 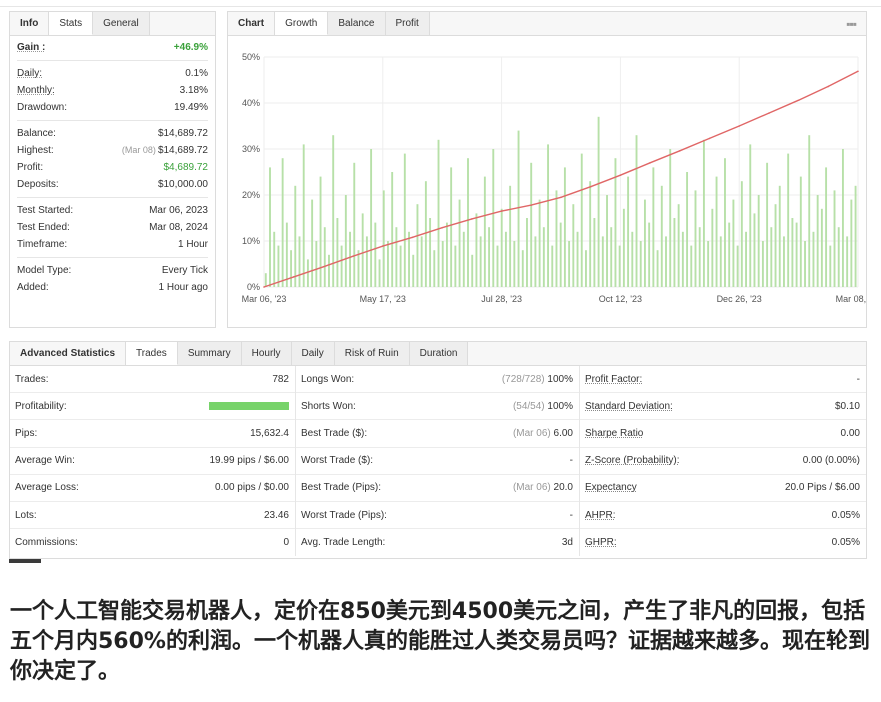 I want to click on stat-label: Trades:, so click(x=32, y=379).